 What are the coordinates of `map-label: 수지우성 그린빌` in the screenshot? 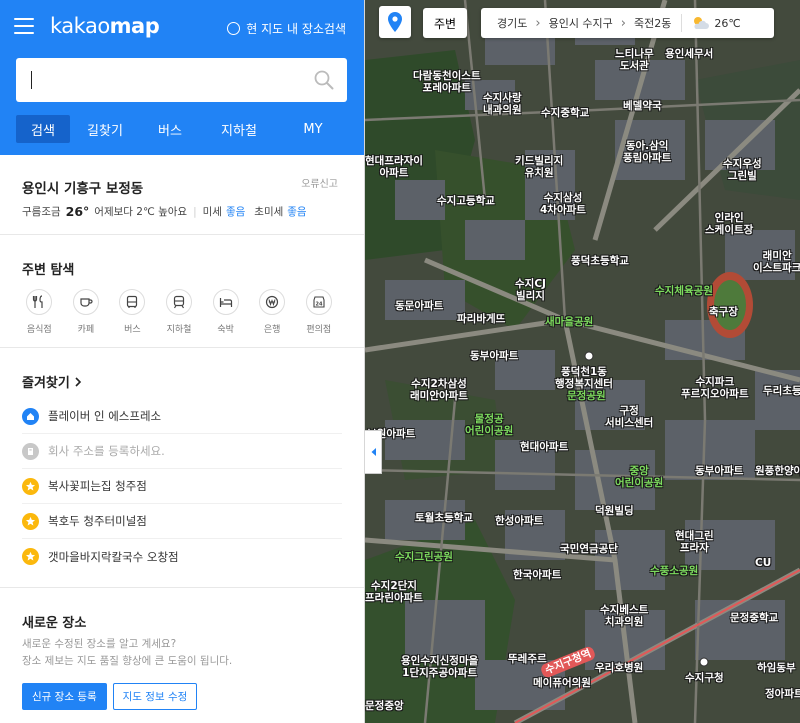 It's located at (742, 170).